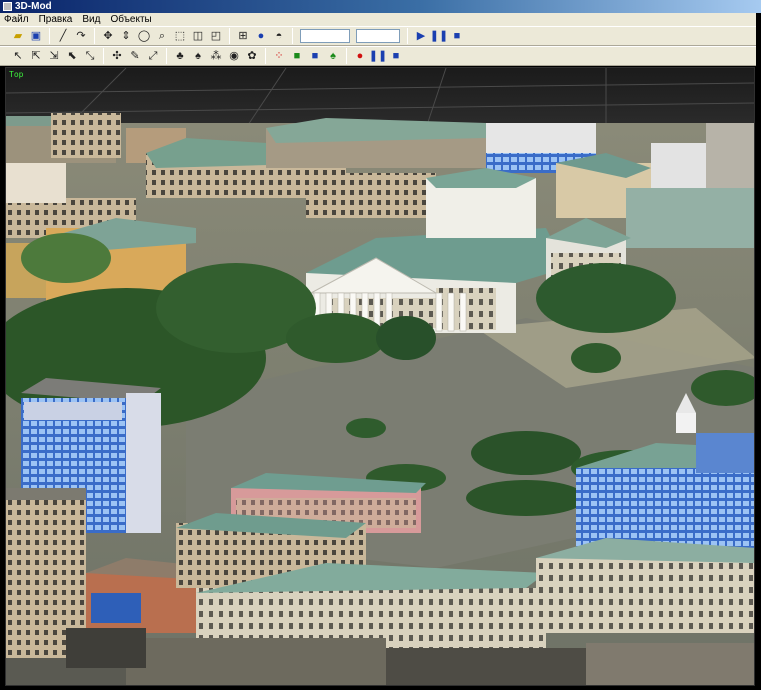 The width and height of the screenshot is (761, 690). Describe the element at coordinates (234, 56) in the screenshot. I see `eye-icon: ◉` at that location.